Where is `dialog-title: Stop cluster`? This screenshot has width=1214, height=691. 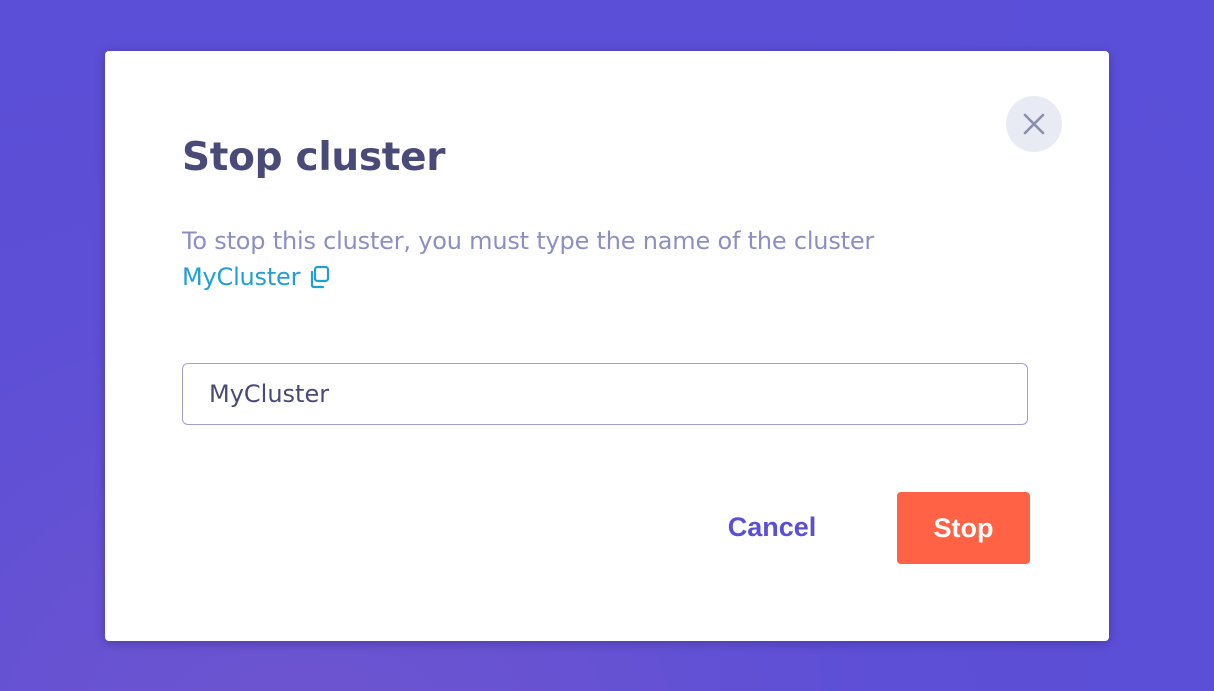
dialog-title: Stop cluster is located at coordinates (314, 157).